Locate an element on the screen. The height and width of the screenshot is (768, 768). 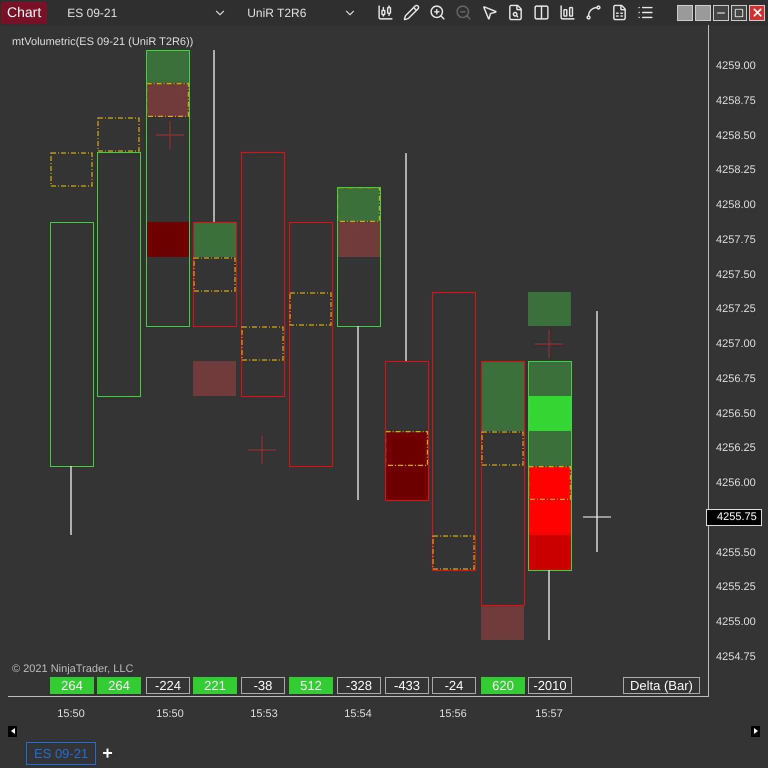
close-icon is located at coordinates (757, 12).